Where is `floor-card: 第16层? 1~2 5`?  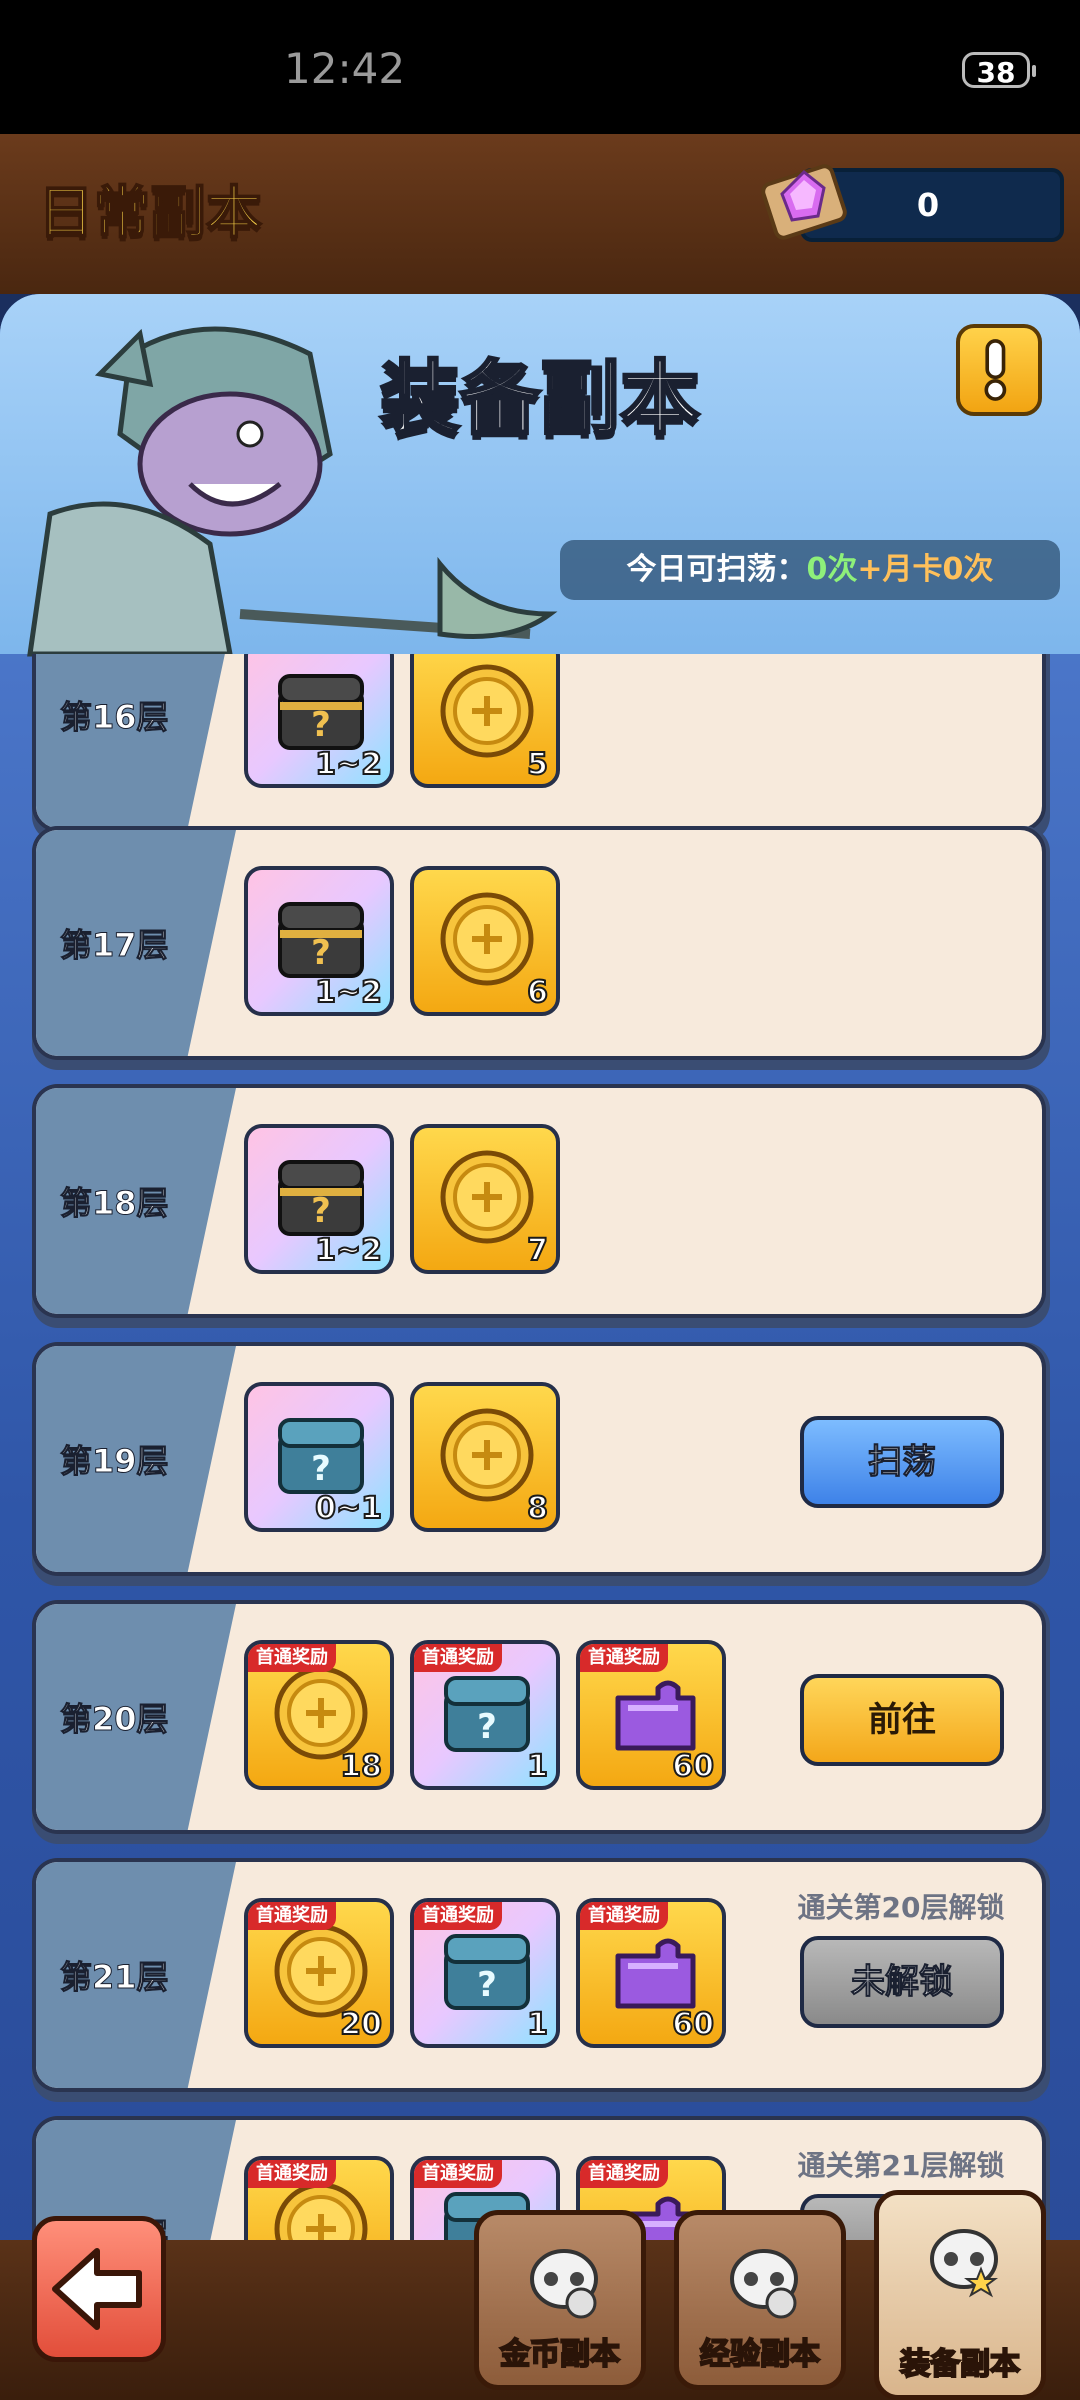
floor-card: 第16层? 1~2 5 is located at coordinates (539, 743).